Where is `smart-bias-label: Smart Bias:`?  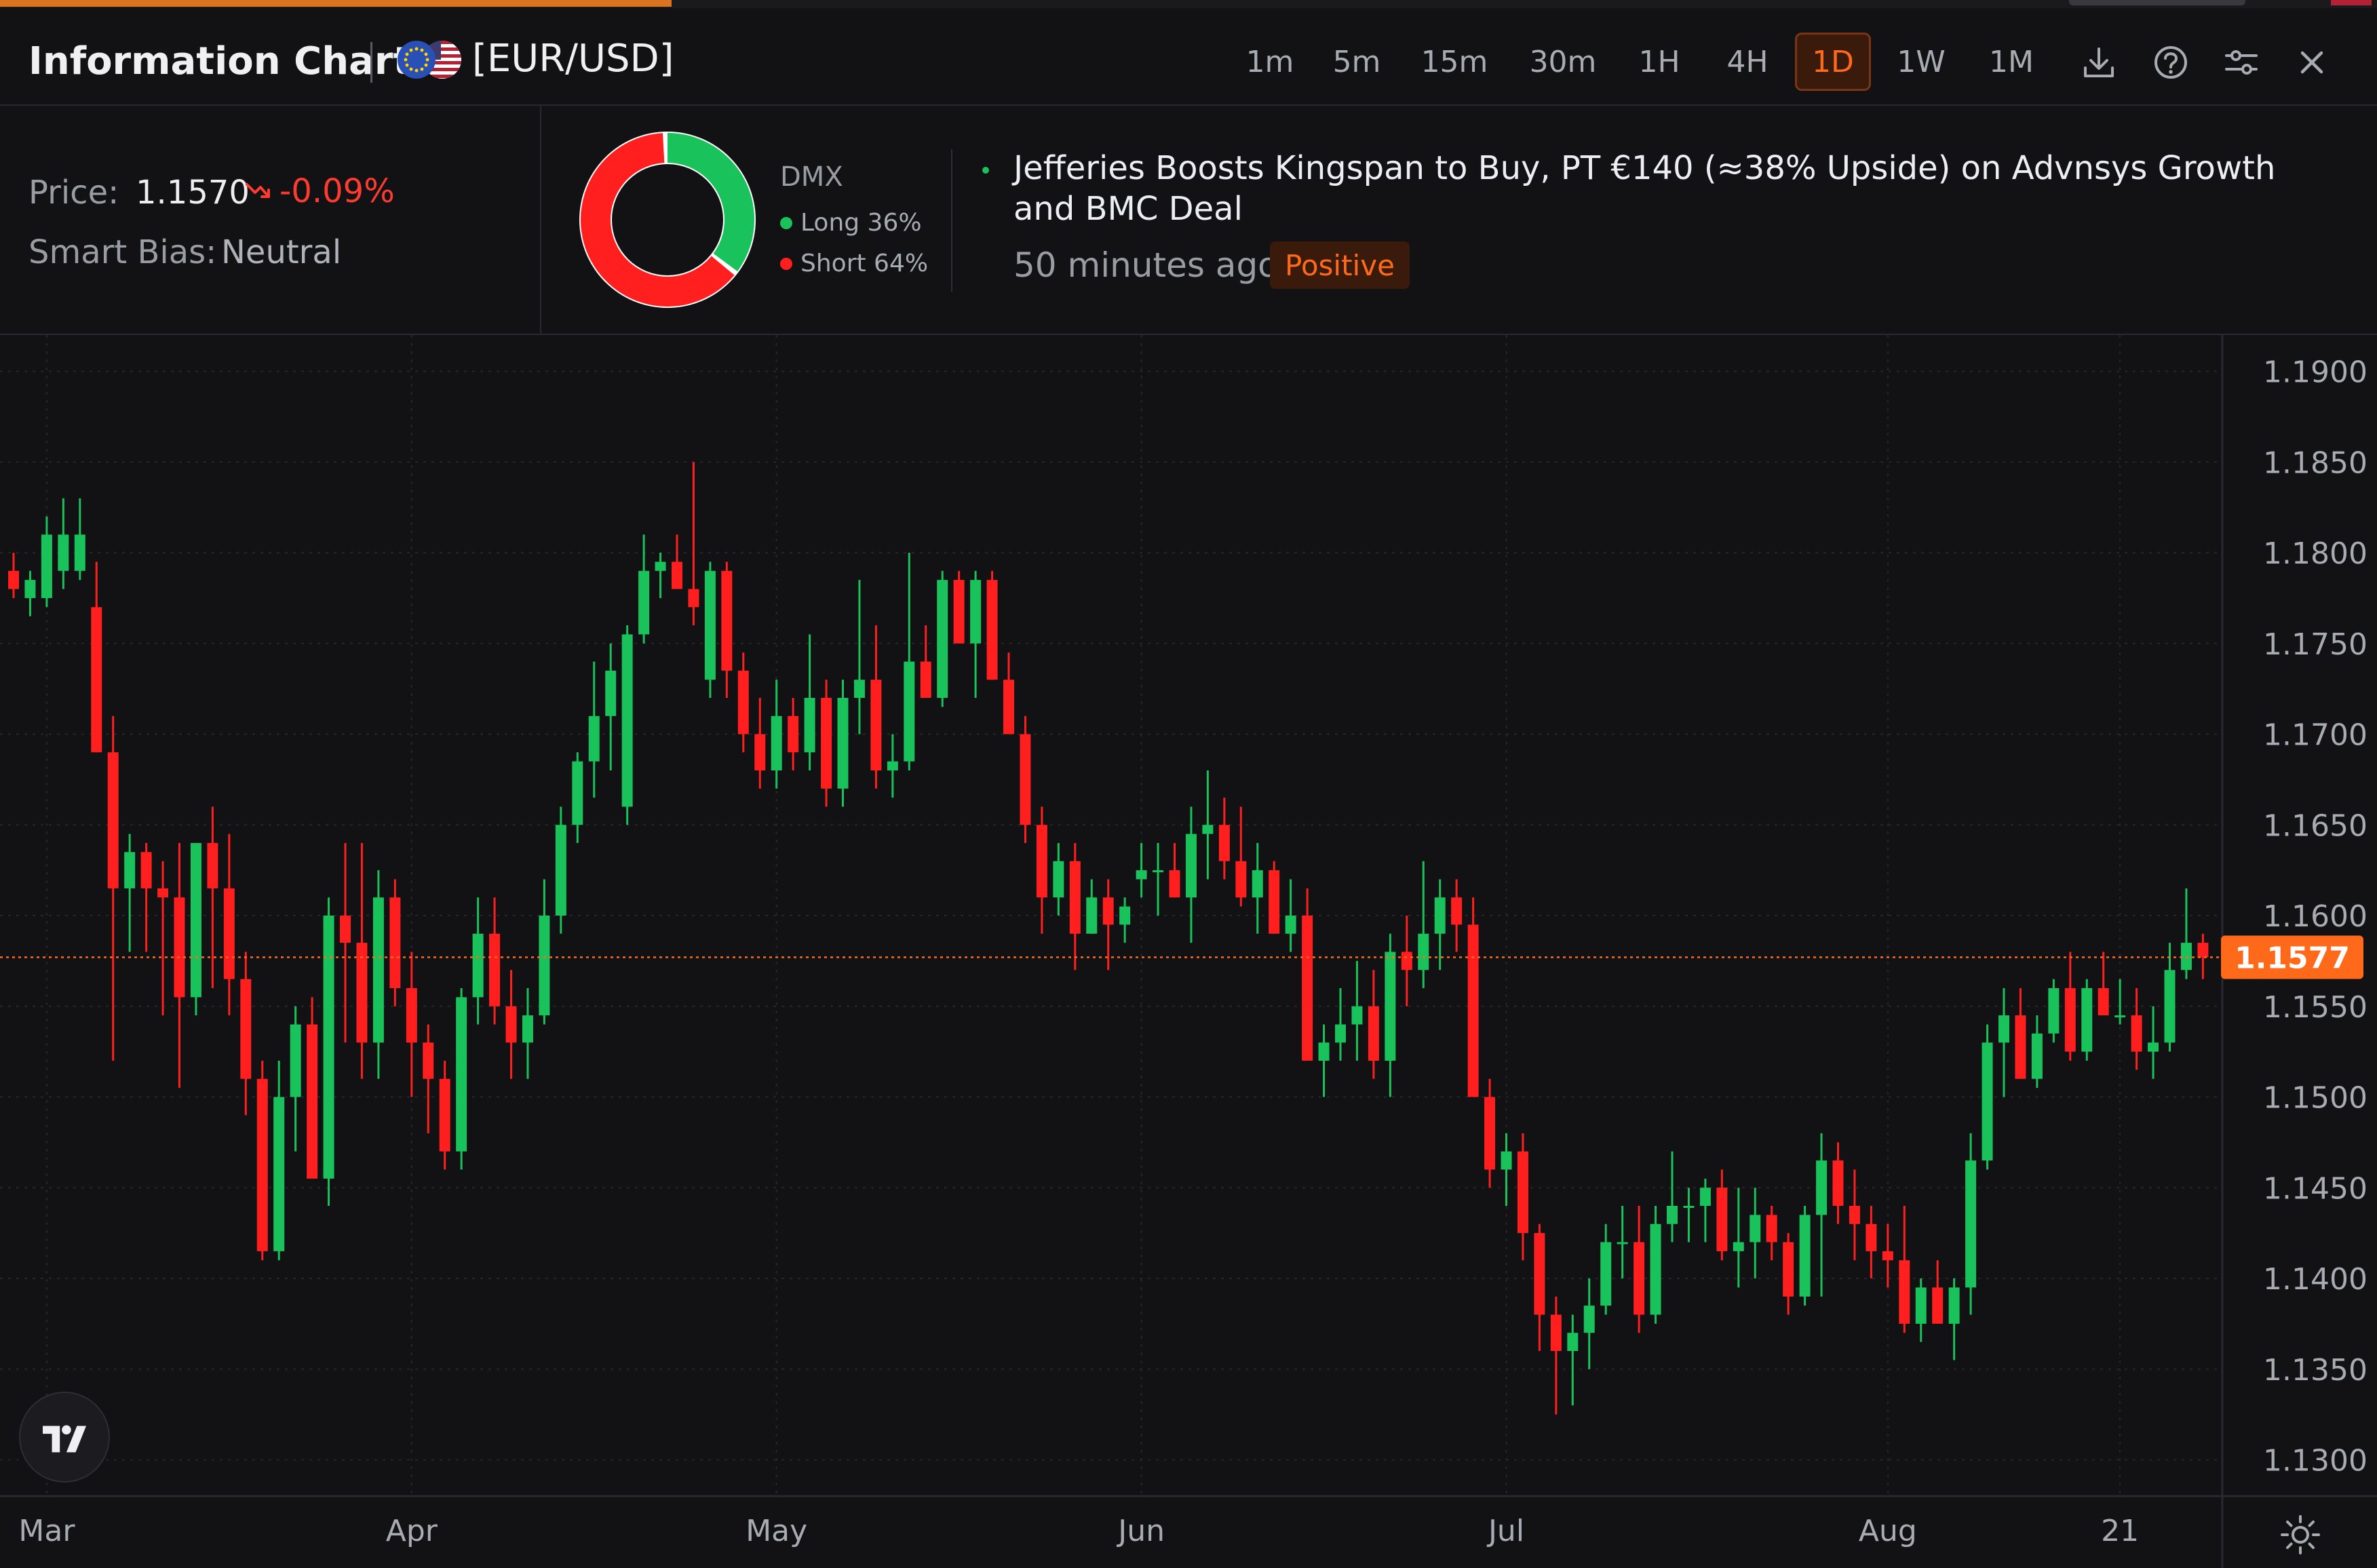
smart-bias-label: Smart Bias: is located at coordinates (122, 252).